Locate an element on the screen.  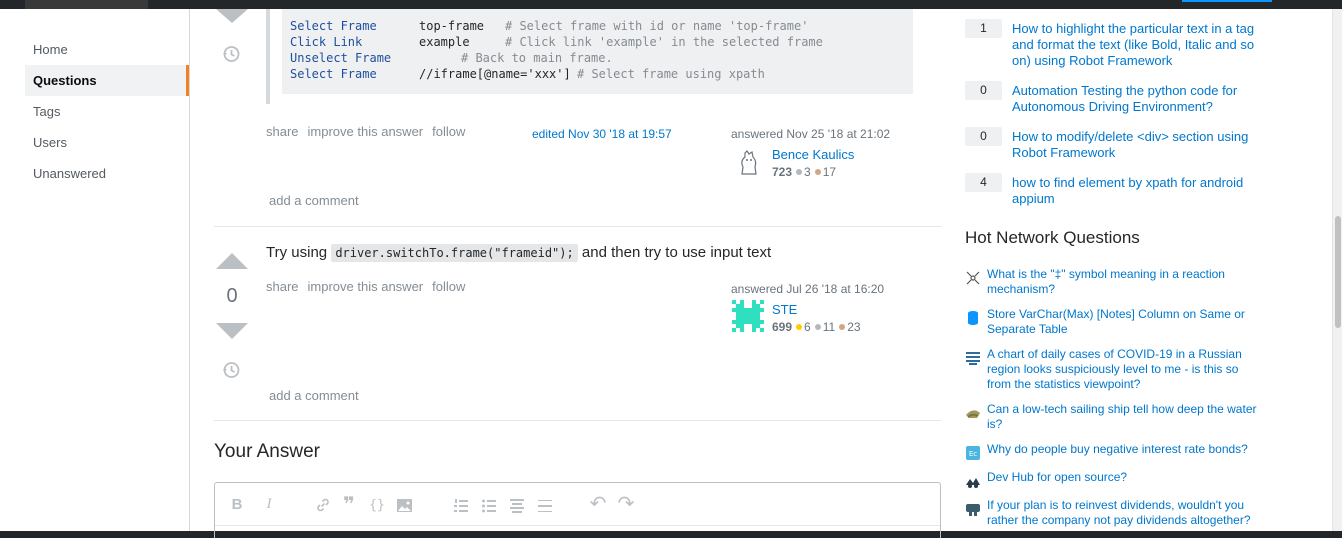
scrollbar is located at coordinates (1337, 270).